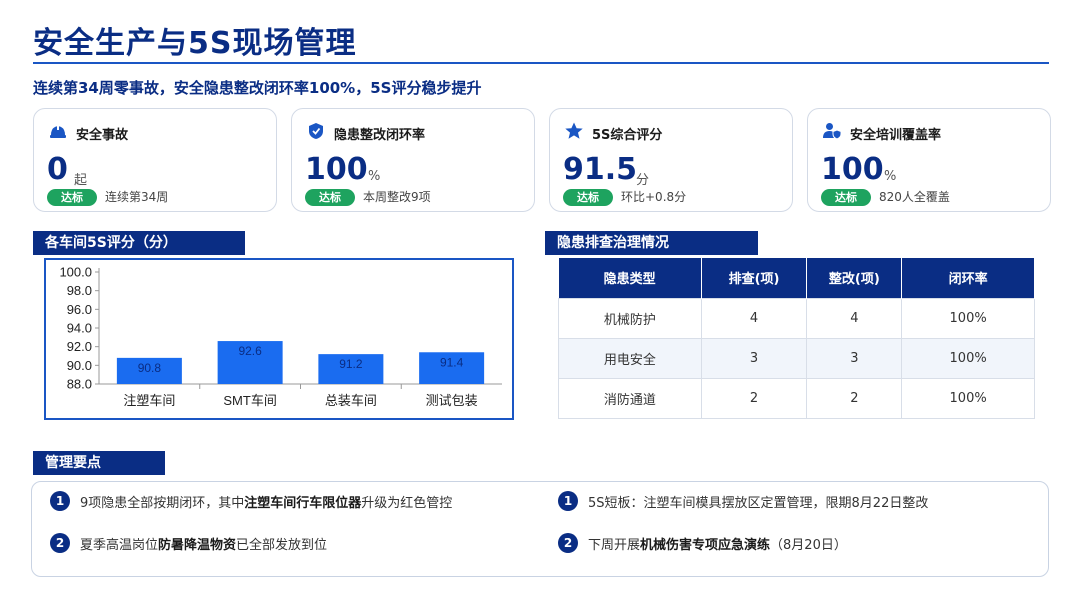 This screenshot has width=1080, height=608. Describe the element at coordinates (914, 197) in the screenshot. I see `kpi-note: 820人全覆盖` at that location.